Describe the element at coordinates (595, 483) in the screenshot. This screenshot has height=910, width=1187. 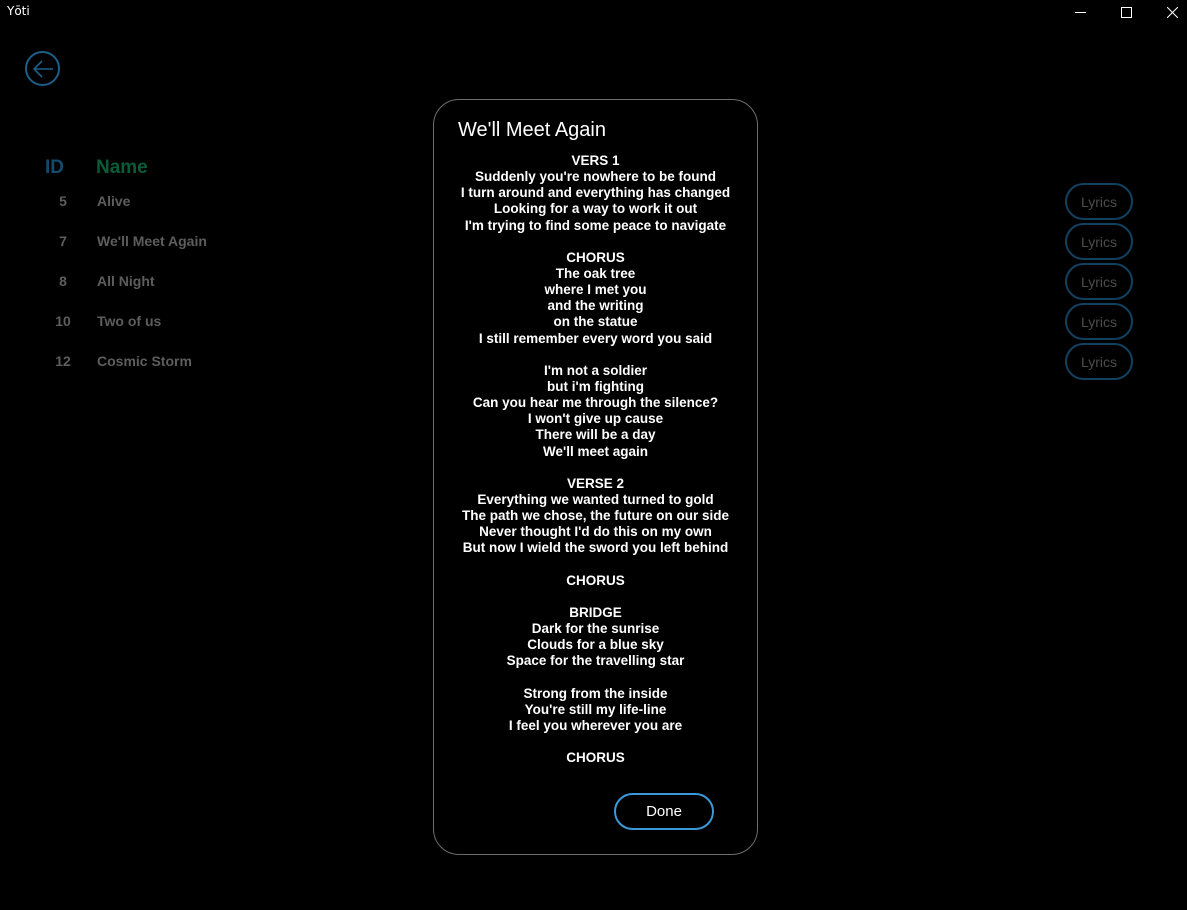
I see `lyrics-line: VERSE 2` at that location.